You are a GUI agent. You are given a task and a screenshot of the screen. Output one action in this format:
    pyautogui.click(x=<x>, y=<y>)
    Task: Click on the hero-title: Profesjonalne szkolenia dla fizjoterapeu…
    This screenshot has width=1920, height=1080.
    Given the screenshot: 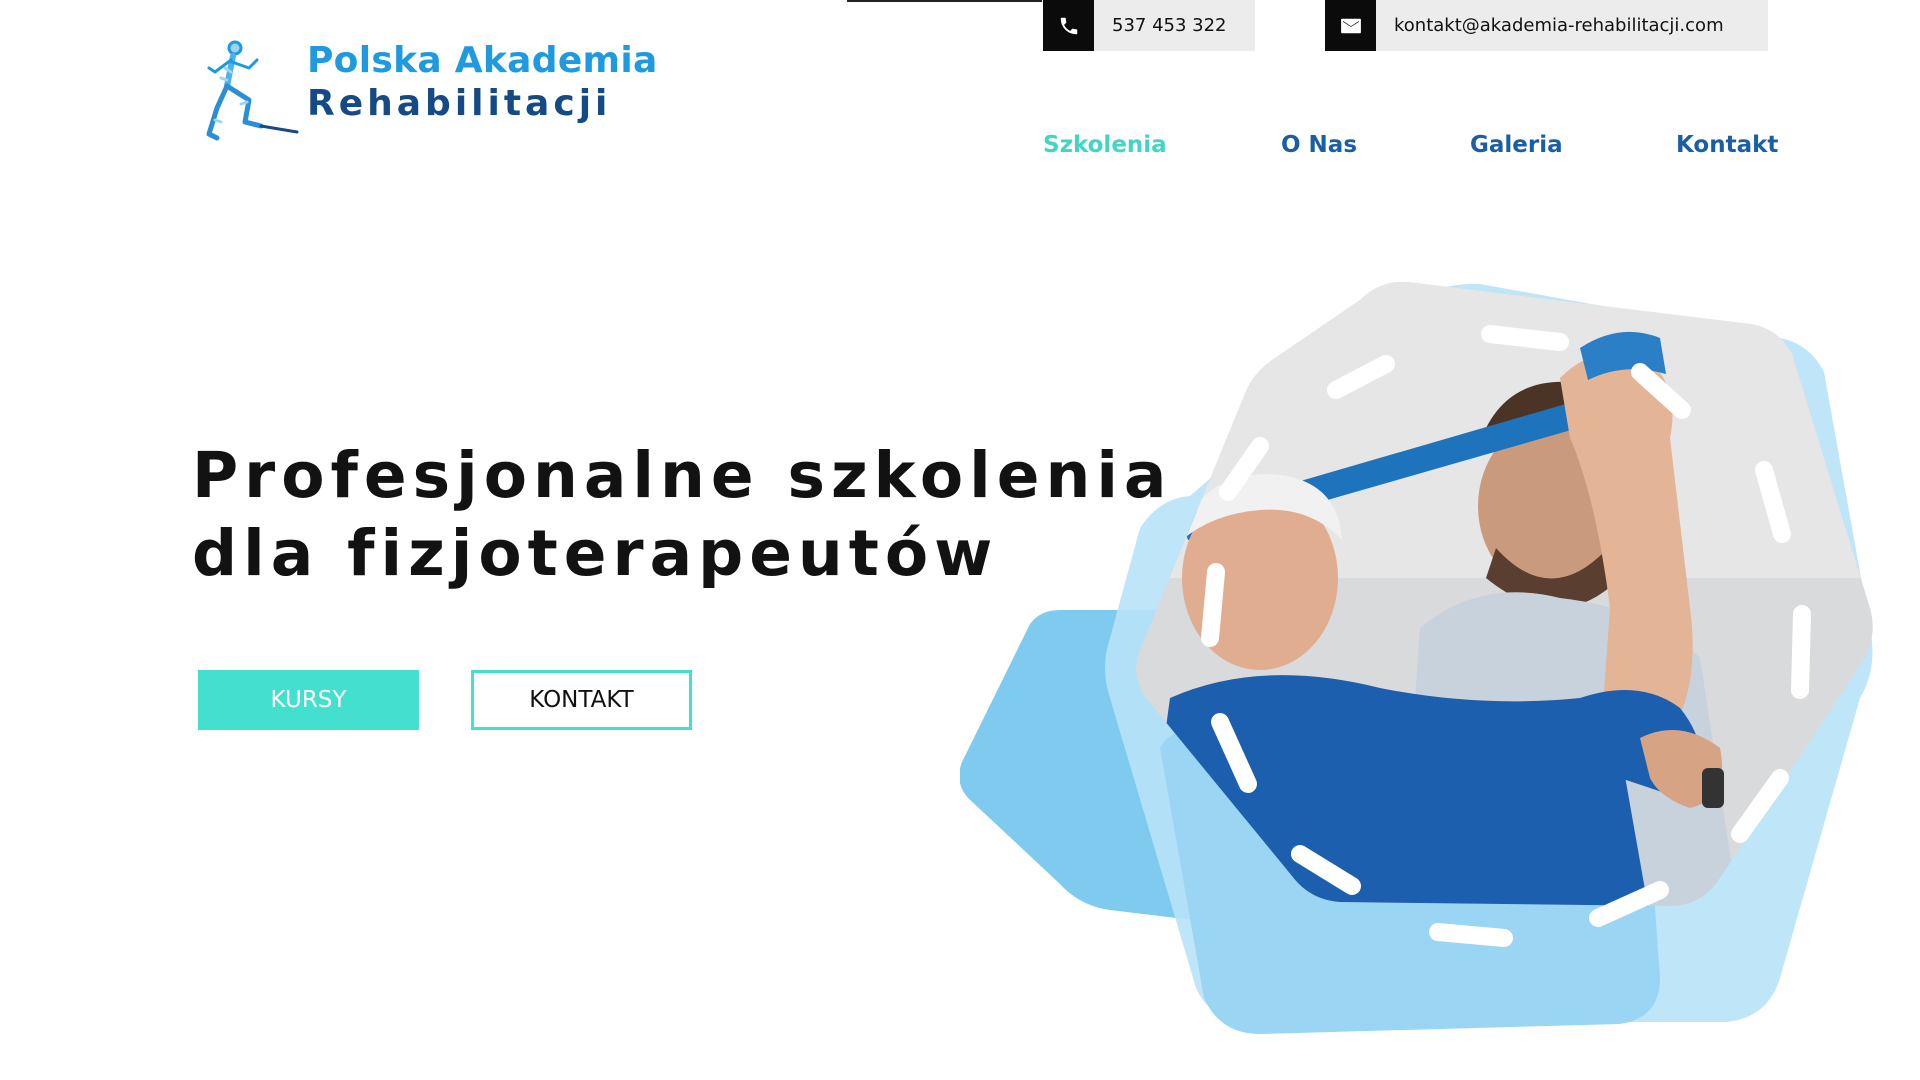 What is the action you would take?
    pyautogui.click(x=682, y=515)
    